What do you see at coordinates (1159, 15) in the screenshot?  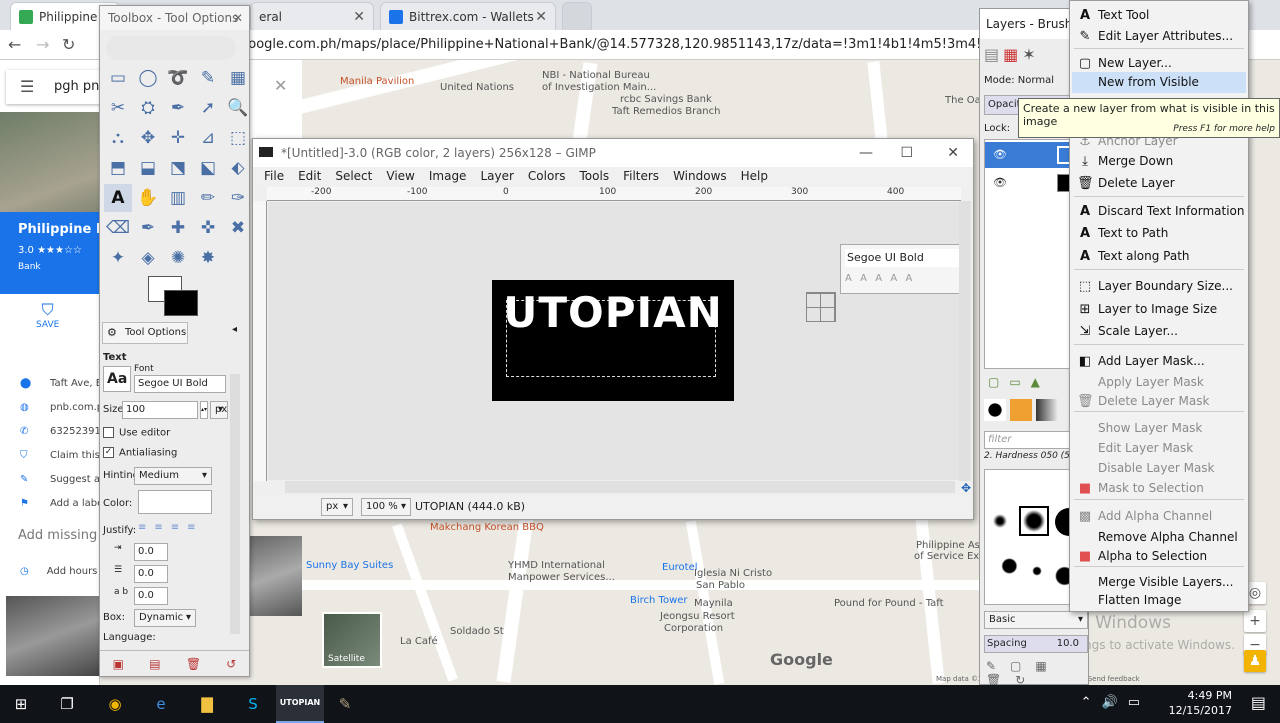 I see `menu-item-text-tool: A Text Tool` at bounding box center [1159, 15].